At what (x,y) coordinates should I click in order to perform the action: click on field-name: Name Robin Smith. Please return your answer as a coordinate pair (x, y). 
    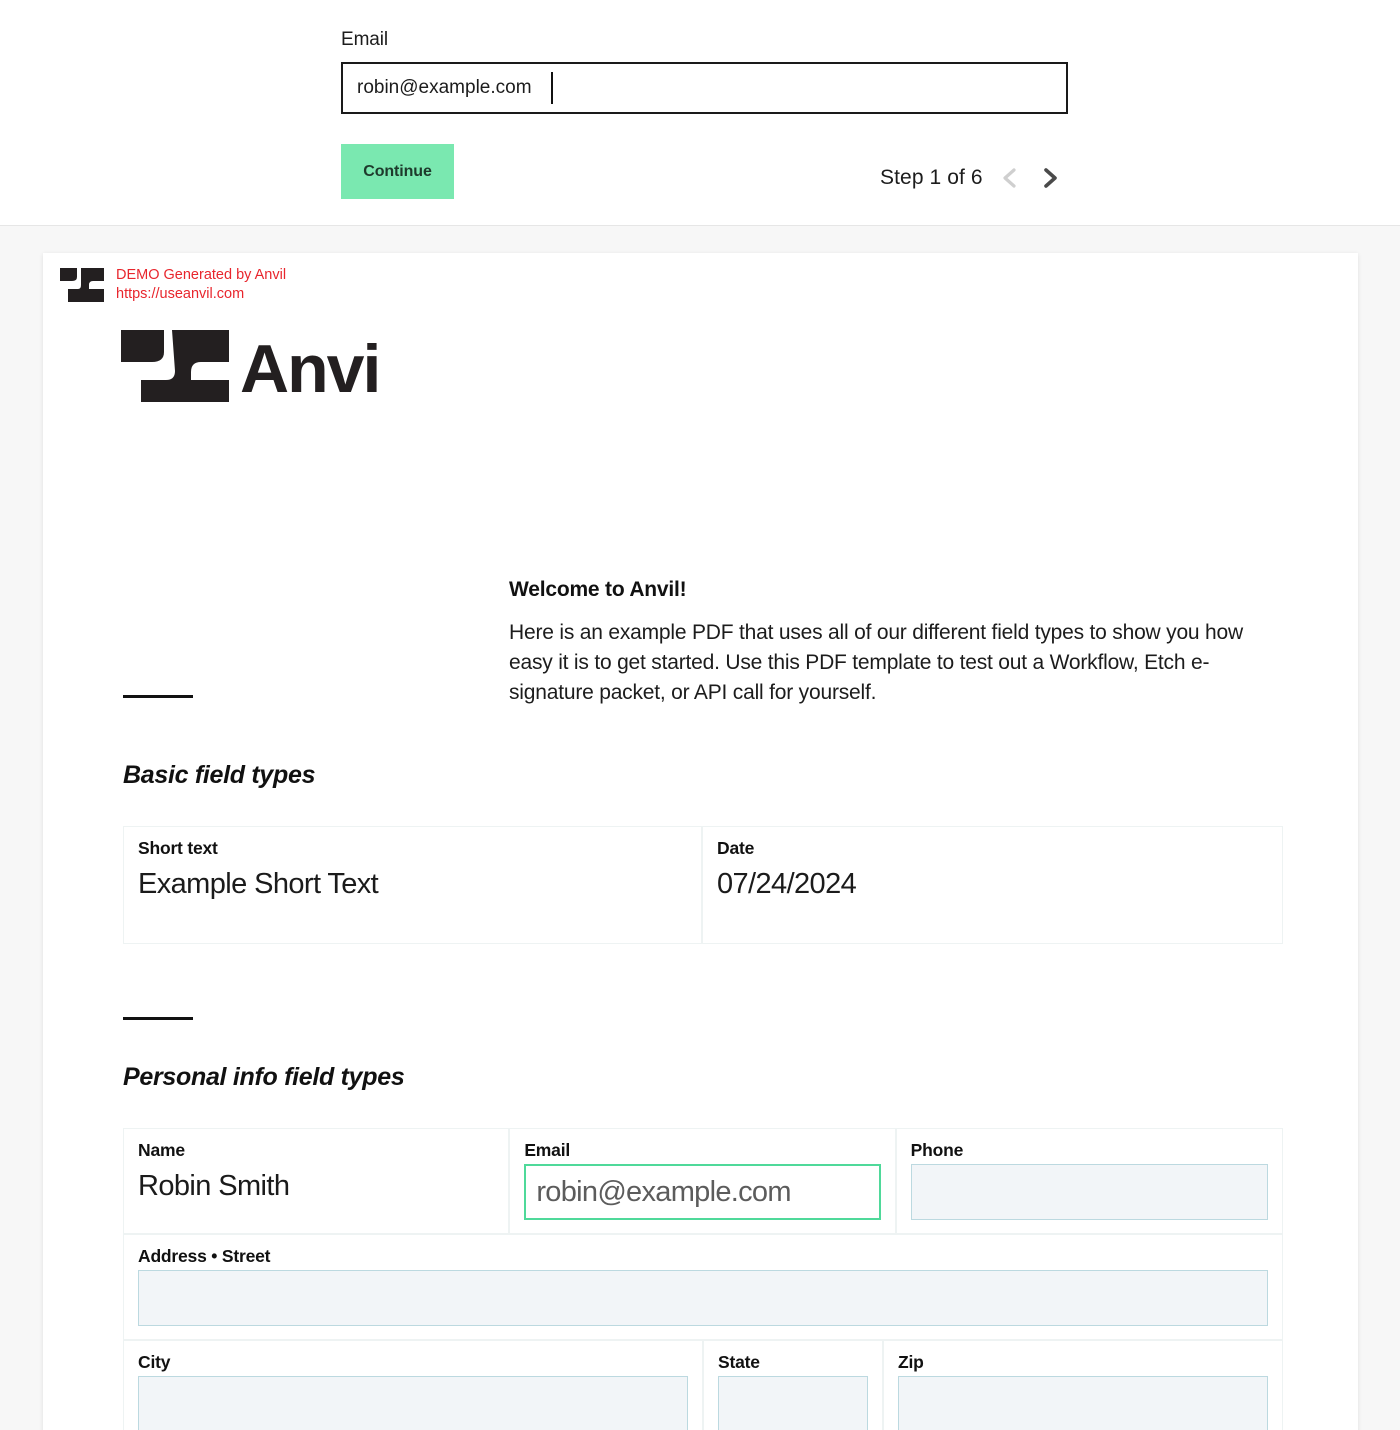
    Looking at the image, I should click on (316, 1181).